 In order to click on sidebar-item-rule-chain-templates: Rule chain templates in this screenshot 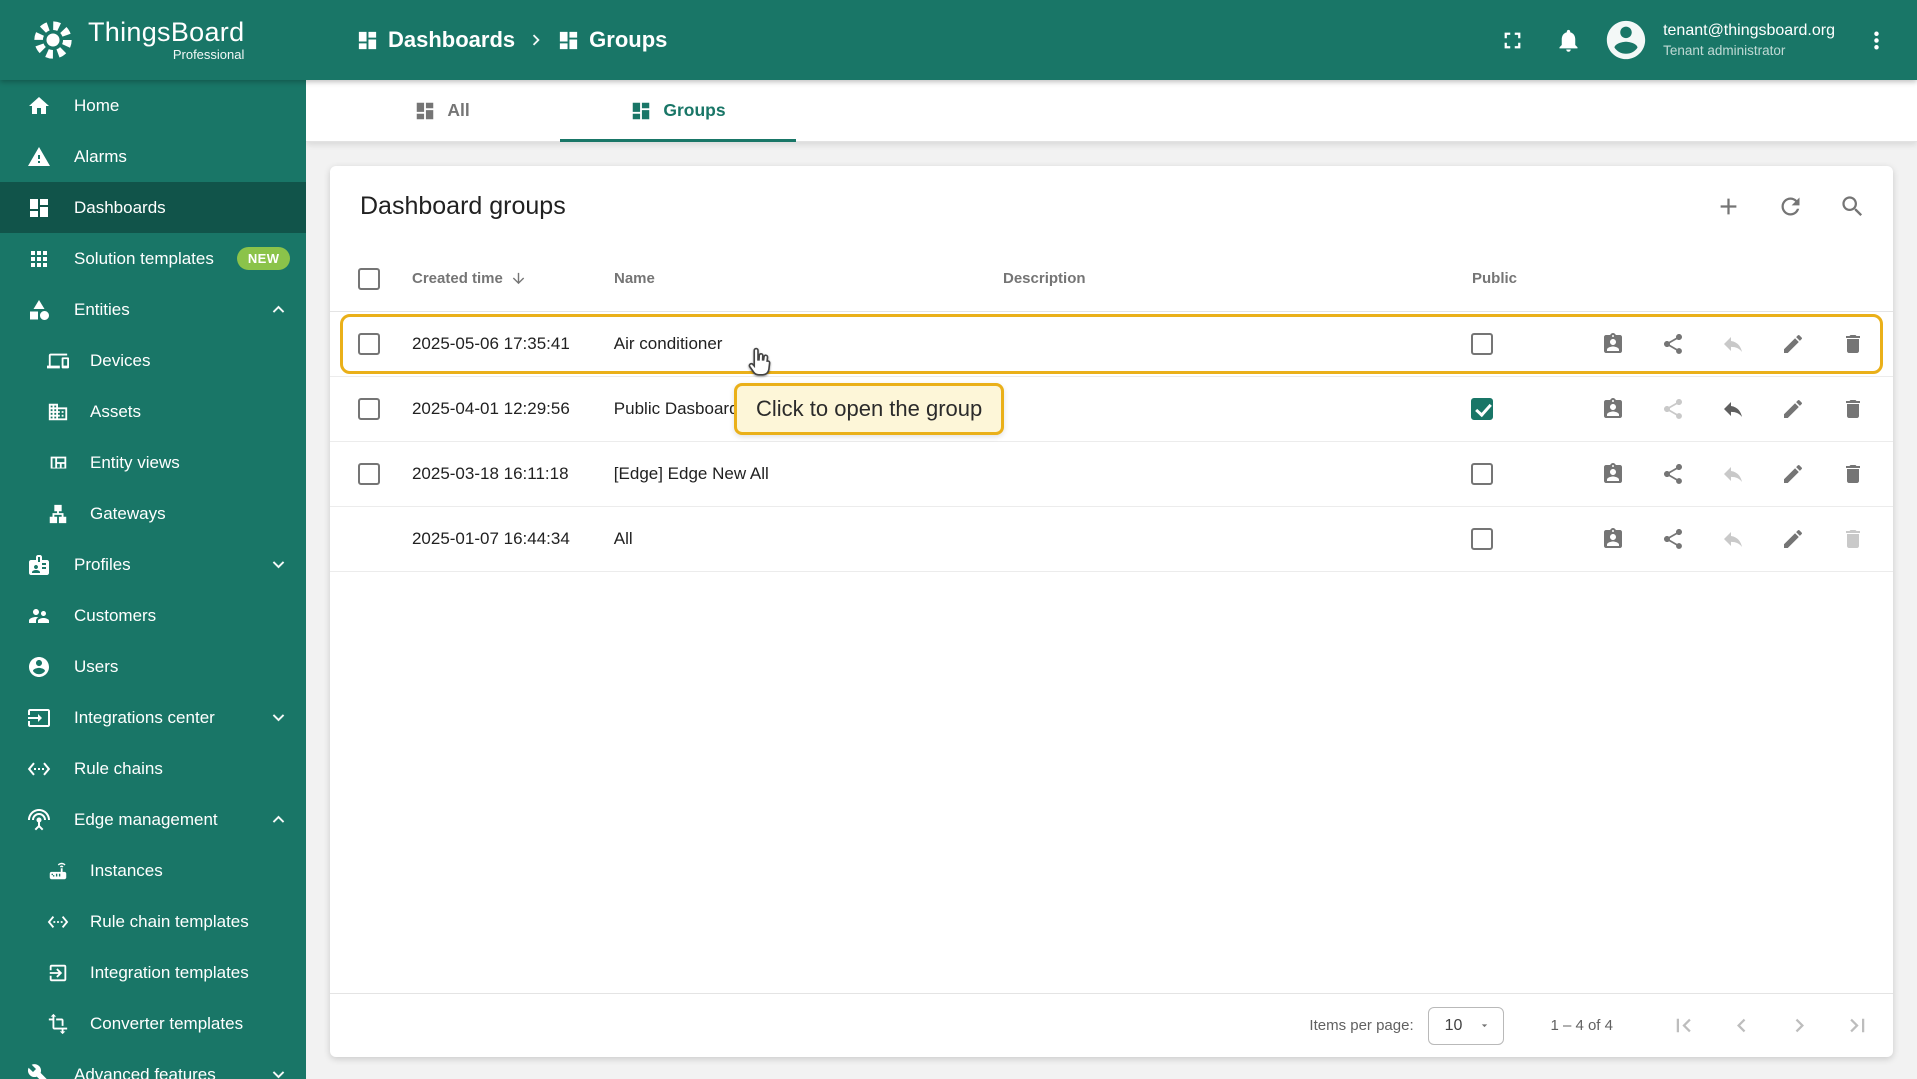, I will do `click(153, 921)`.